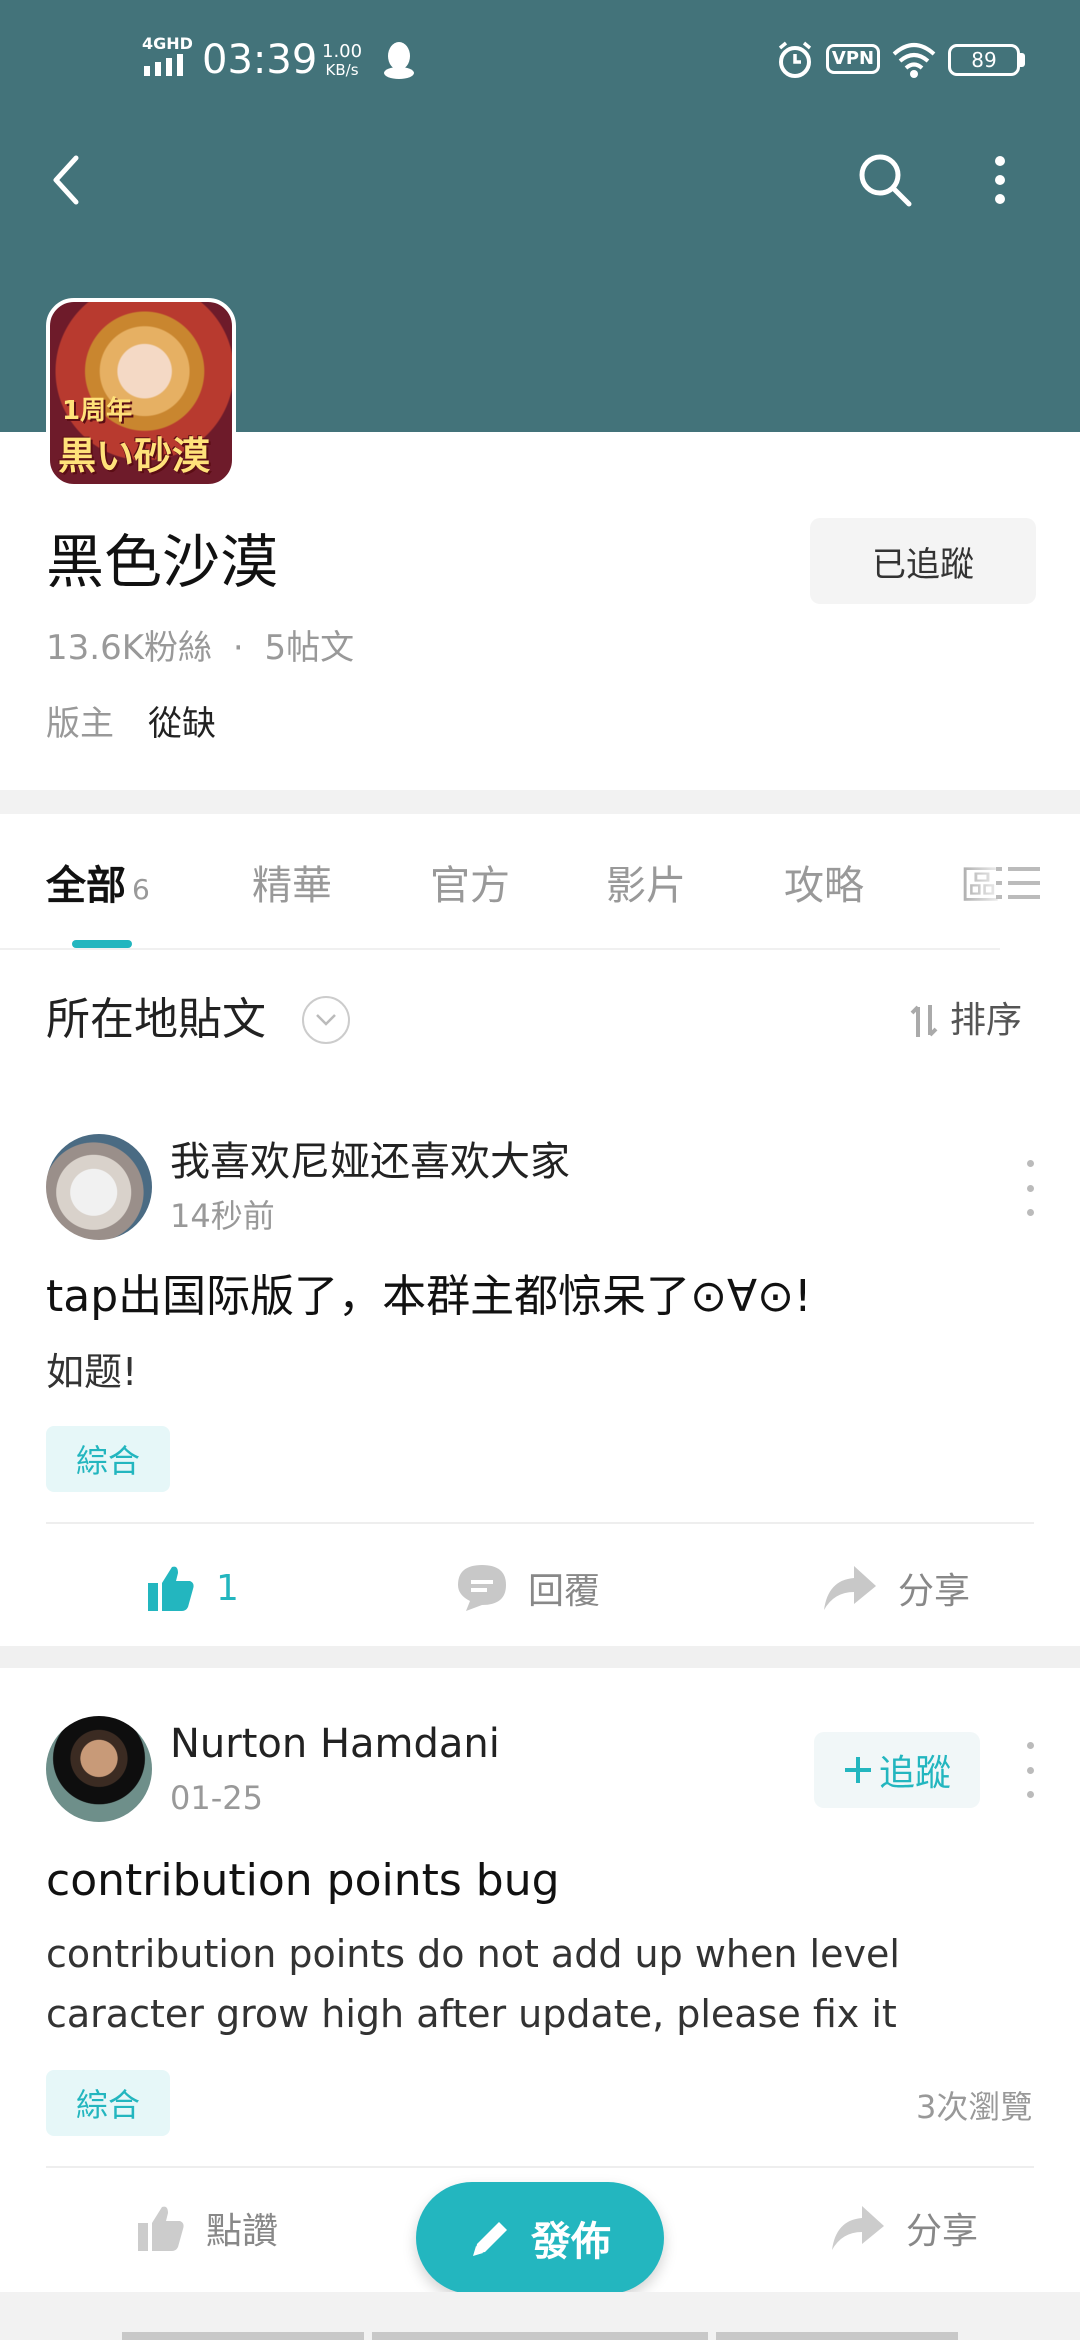 The height and width of the screenshot is (2340, 1080). What do you see at coordinates (795, 59) in the screenshot?
I see `alarm-icon` at bounding box center [795, 59].